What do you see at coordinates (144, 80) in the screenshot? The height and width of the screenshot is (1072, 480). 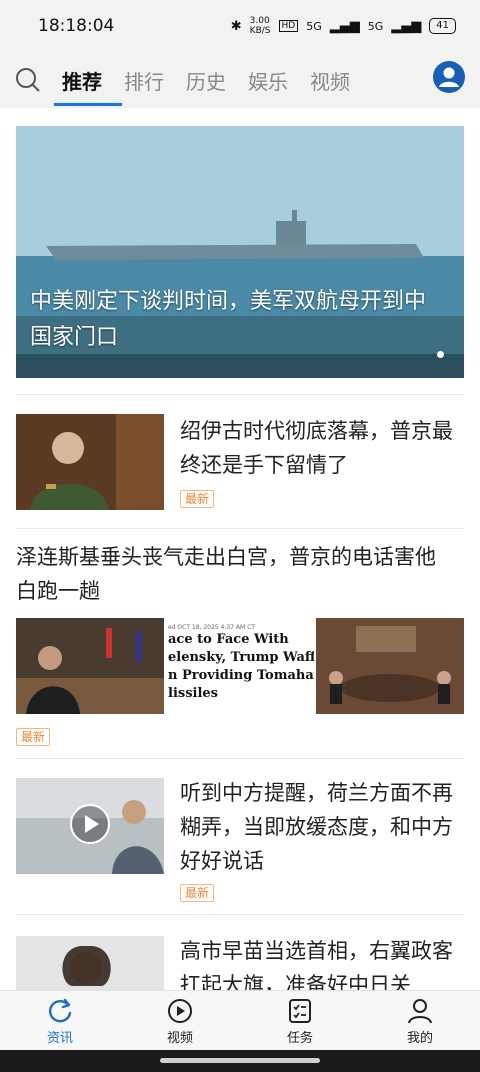 I see `tab-ranking: 排行` at bounding box center [144, 80].